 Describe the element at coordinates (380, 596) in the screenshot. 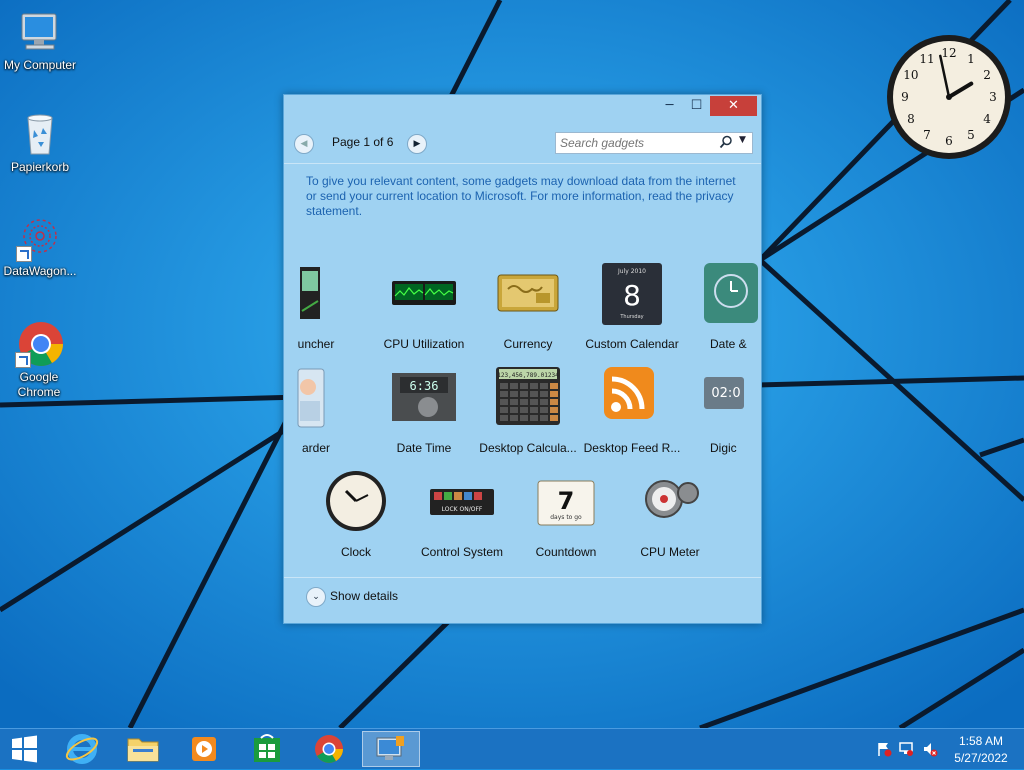

I see `show-details-label: Show details` at that location.